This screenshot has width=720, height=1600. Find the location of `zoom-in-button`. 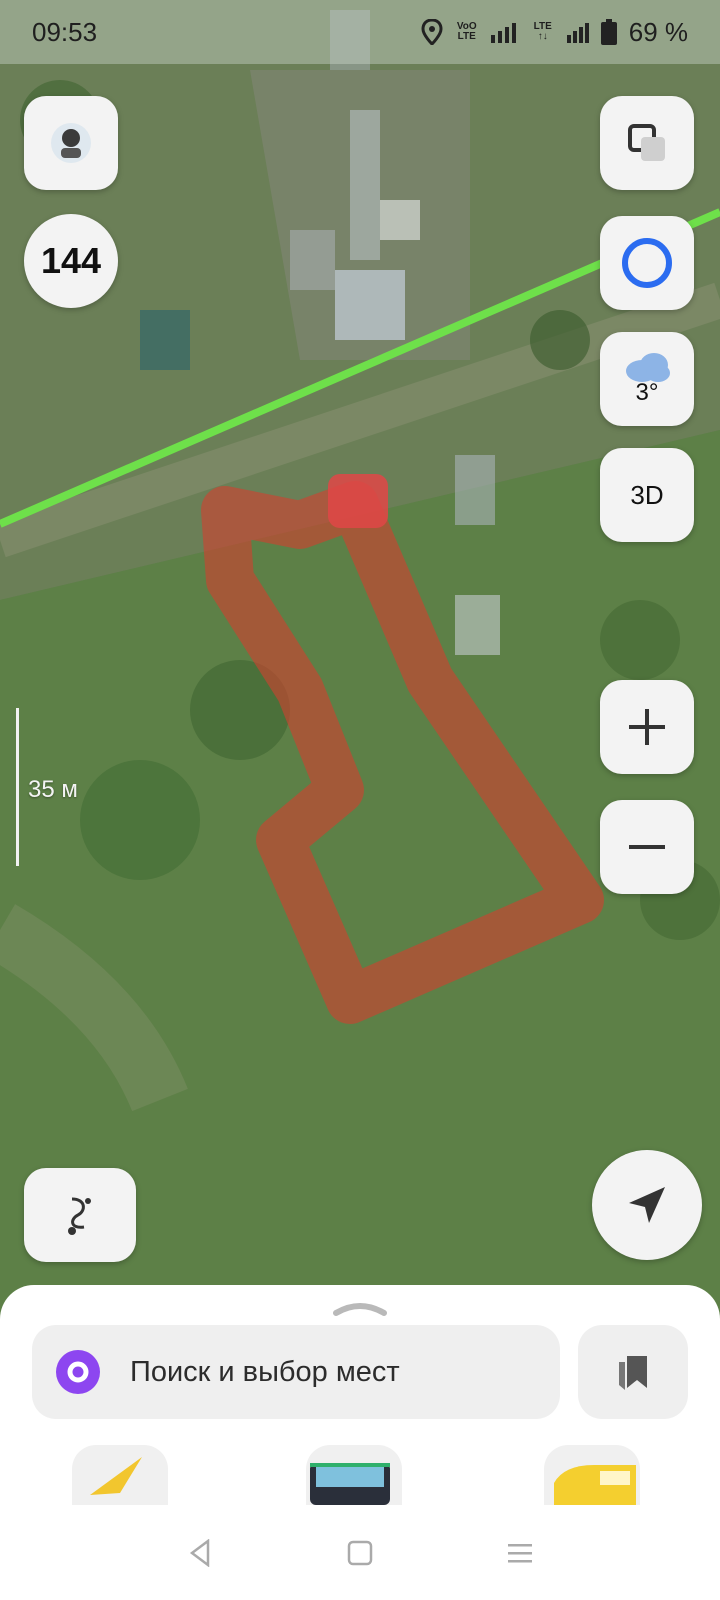

zoom-in-button is located at coordinates (647, 727).